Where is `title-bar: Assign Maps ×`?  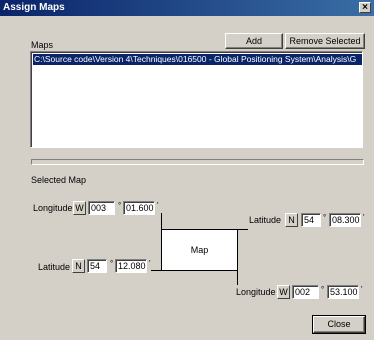
title-bar: Assign Maps × is located at coordinates (187, 8).